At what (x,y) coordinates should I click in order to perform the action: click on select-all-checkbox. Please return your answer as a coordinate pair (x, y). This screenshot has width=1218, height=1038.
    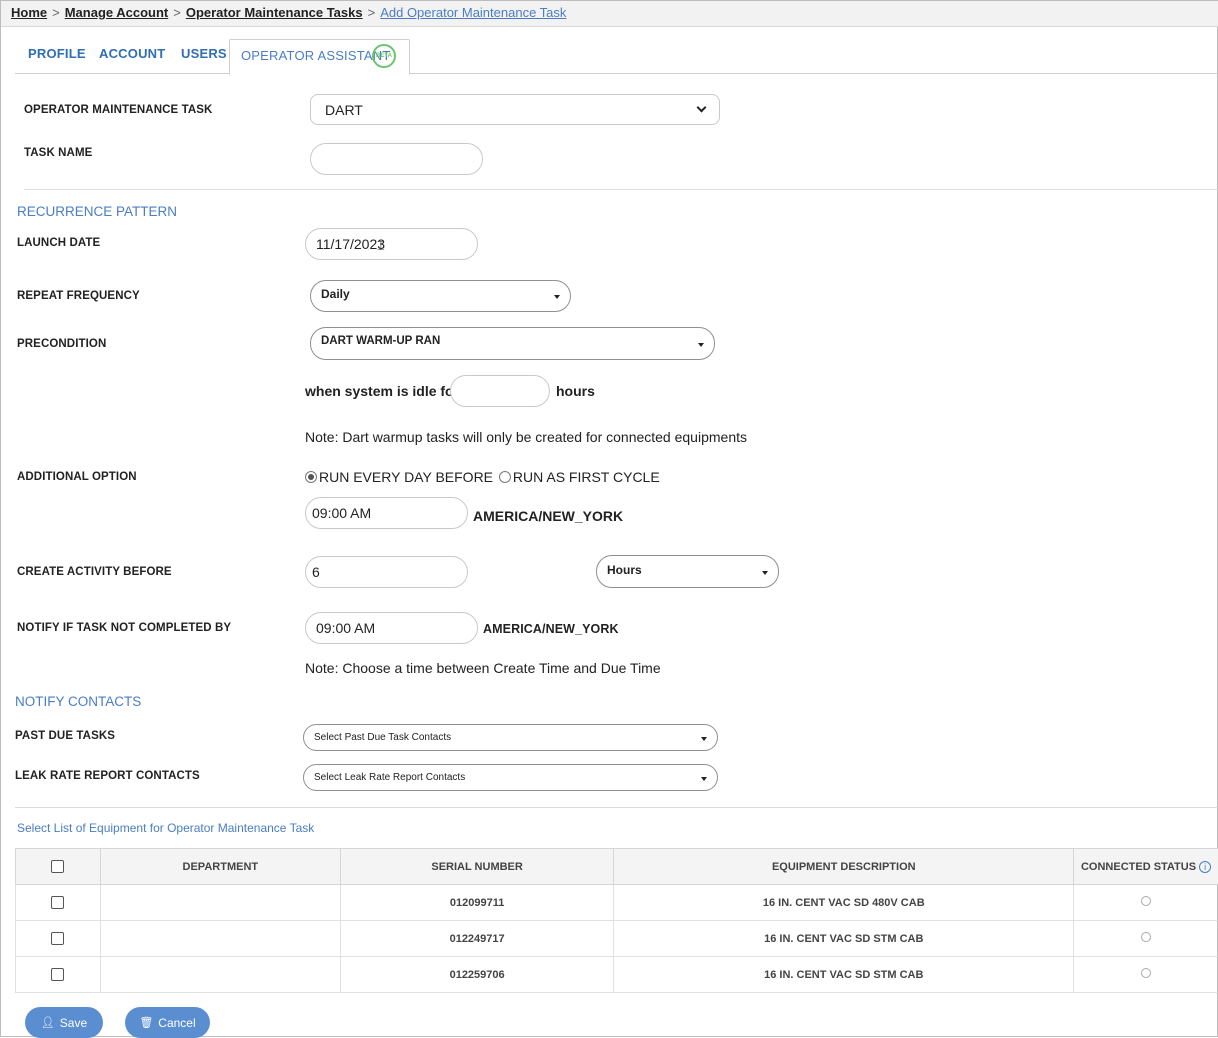
    Looking at the image, I should click on (57, 866).